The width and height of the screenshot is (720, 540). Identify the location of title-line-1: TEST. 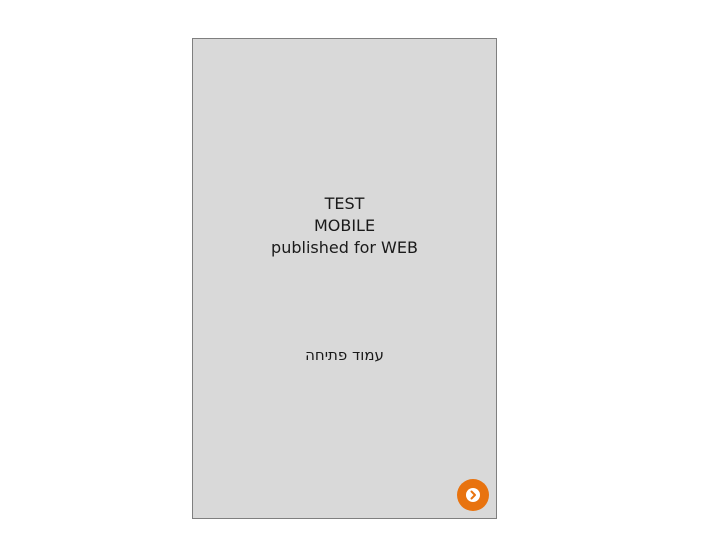
(344, 203).